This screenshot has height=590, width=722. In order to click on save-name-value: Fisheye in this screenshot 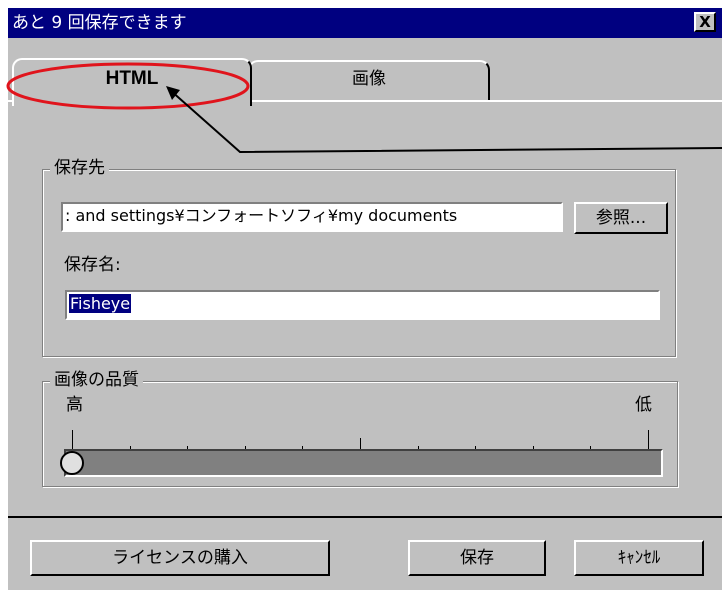, I will do `click(100, 303)`.